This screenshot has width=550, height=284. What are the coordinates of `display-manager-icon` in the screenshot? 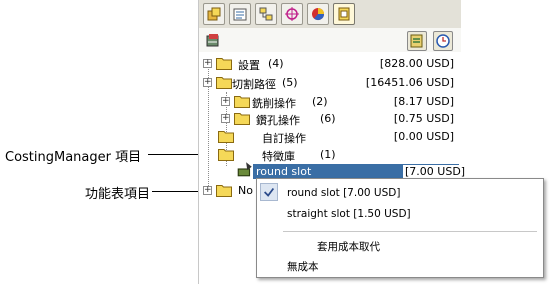 It's located at (318, 14).